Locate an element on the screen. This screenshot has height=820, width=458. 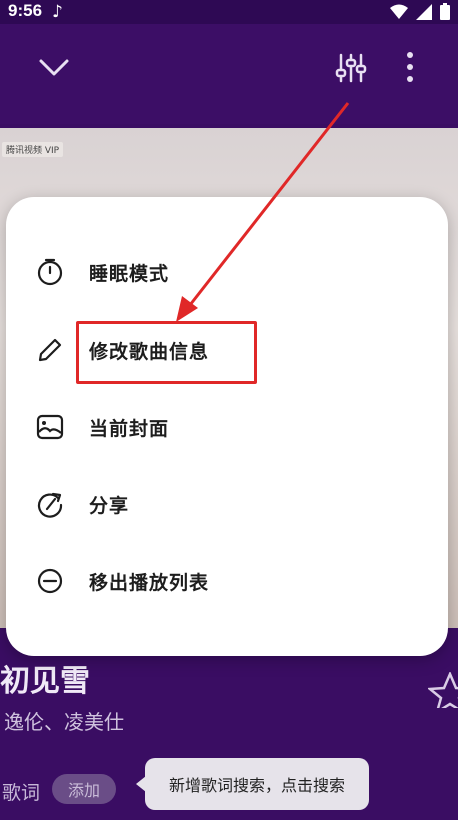
menu-item-sleep-mode: 睡眠模式 is located at coordinates (227, 272).